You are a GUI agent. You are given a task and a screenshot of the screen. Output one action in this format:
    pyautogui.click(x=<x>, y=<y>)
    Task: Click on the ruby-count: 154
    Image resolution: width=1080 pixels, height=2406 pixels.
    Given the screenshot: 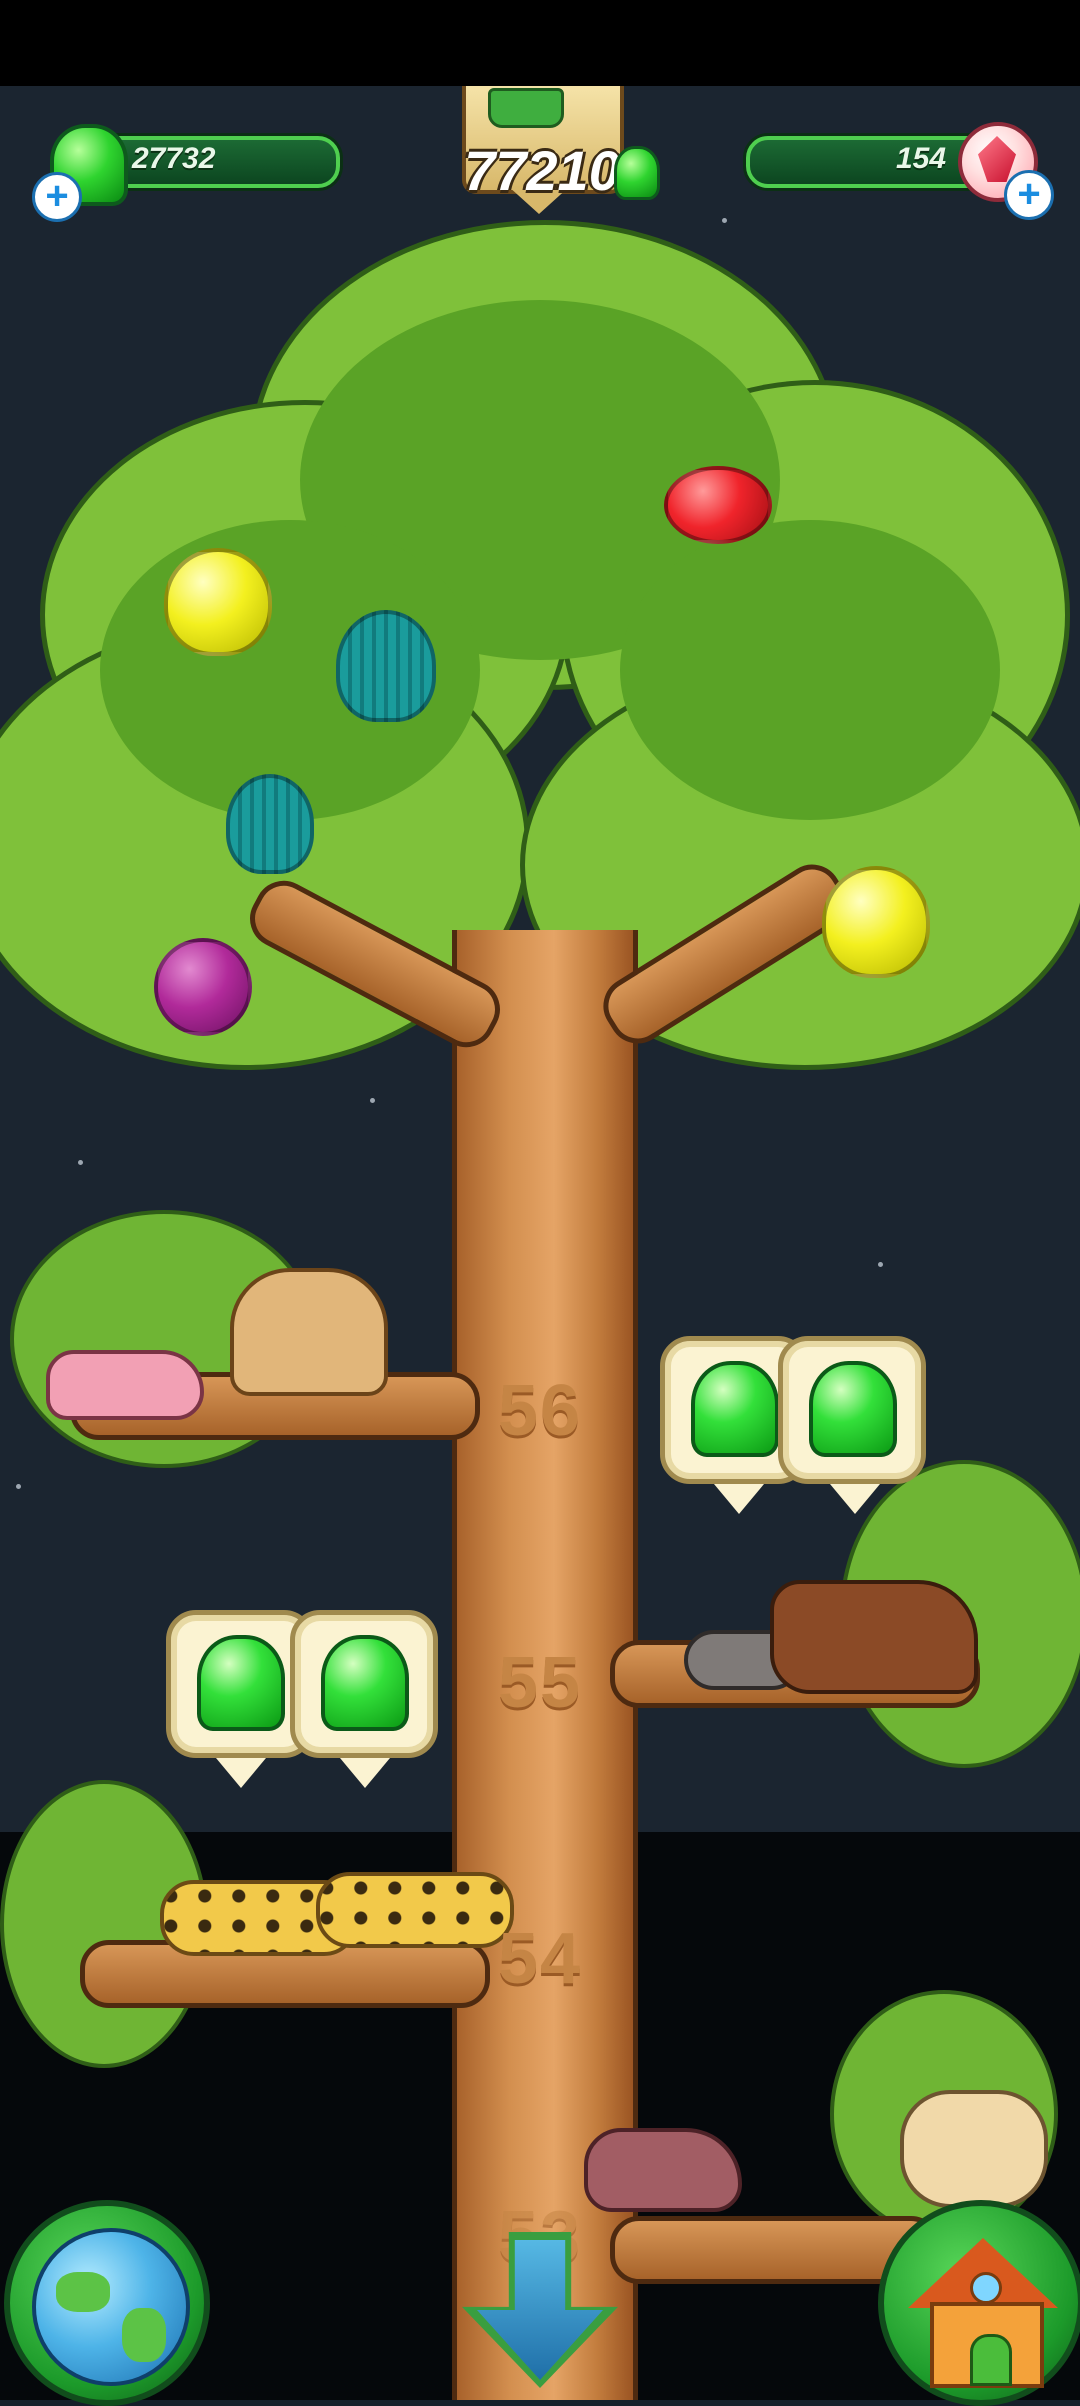 What is the action you would take?
    pyautogui.click(x=921, y=158)
    